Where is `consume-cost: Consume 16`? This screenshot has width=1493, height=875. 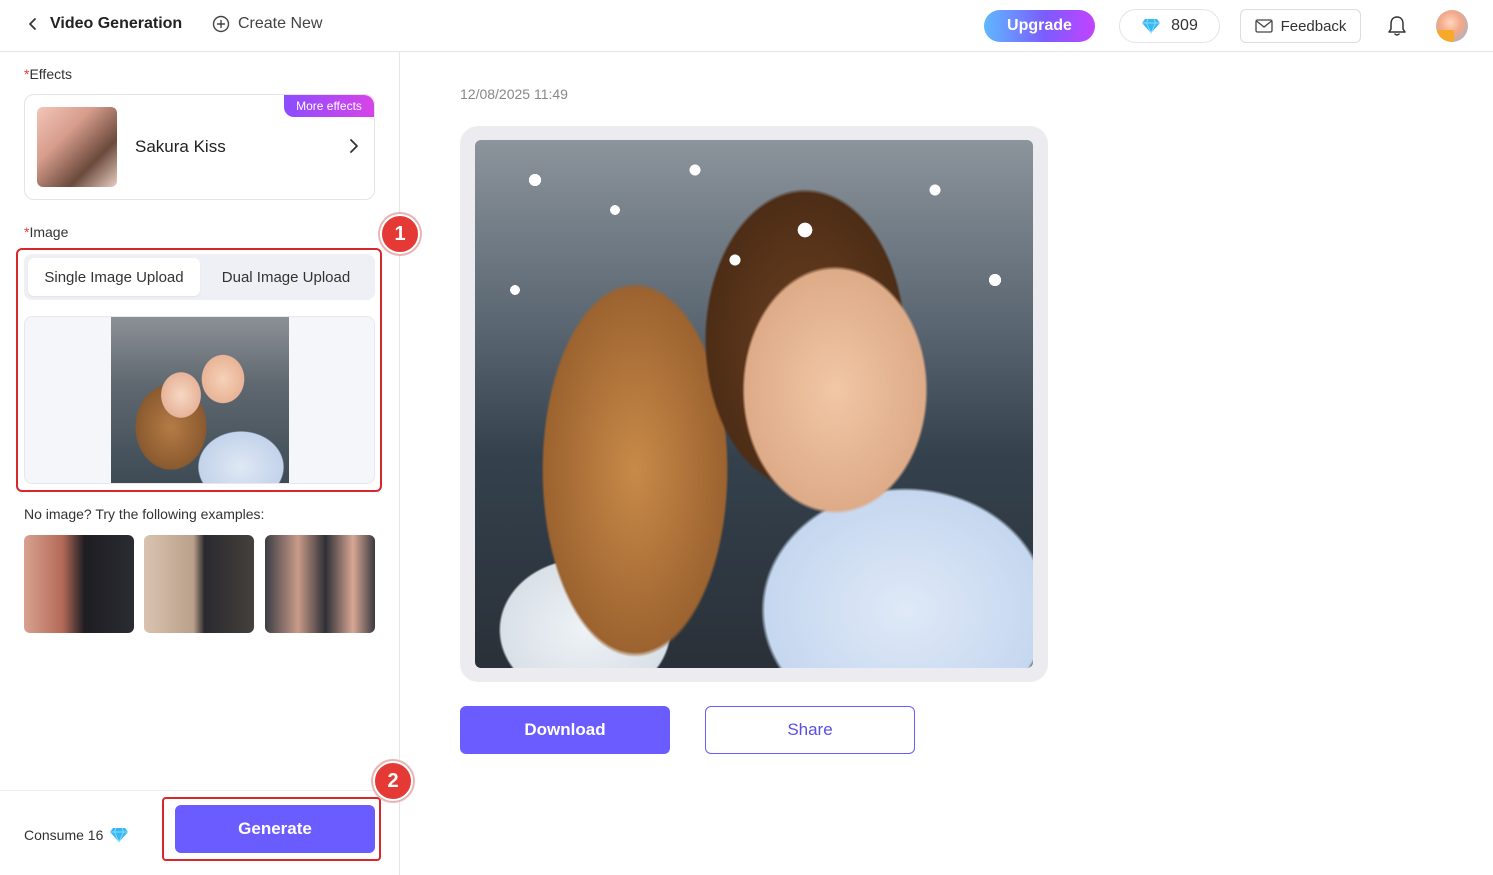 consume-cost: Consume 16 is located at coordinates (76, 835).